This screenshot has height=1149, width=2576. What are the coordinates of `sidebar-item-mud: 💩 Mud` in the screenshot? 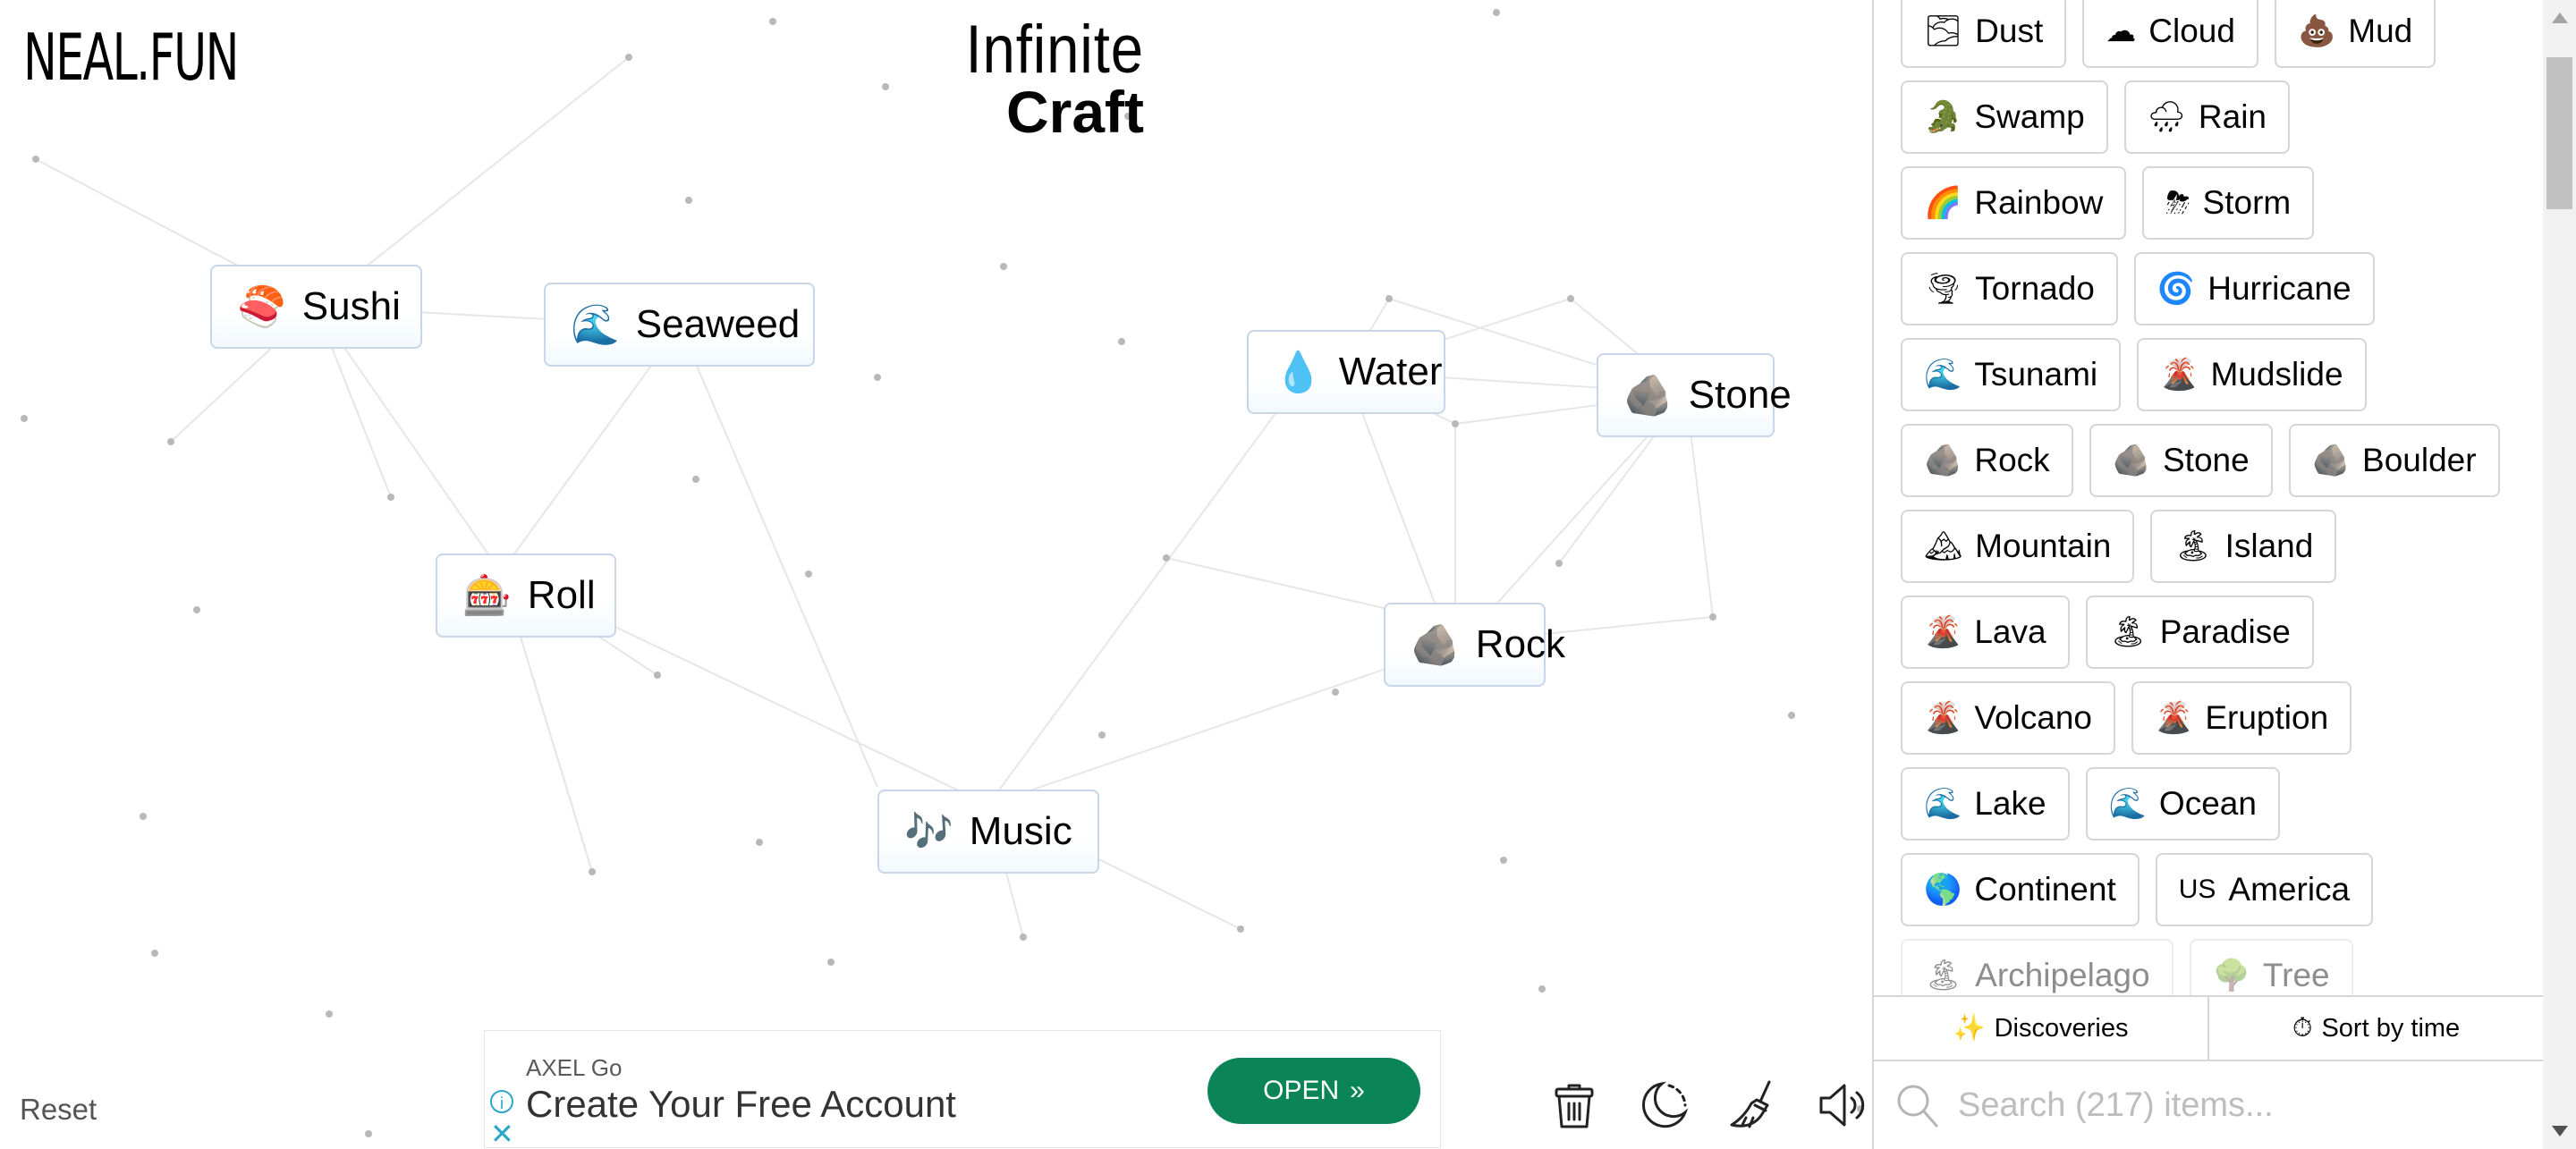 It's located at (2355, 34).